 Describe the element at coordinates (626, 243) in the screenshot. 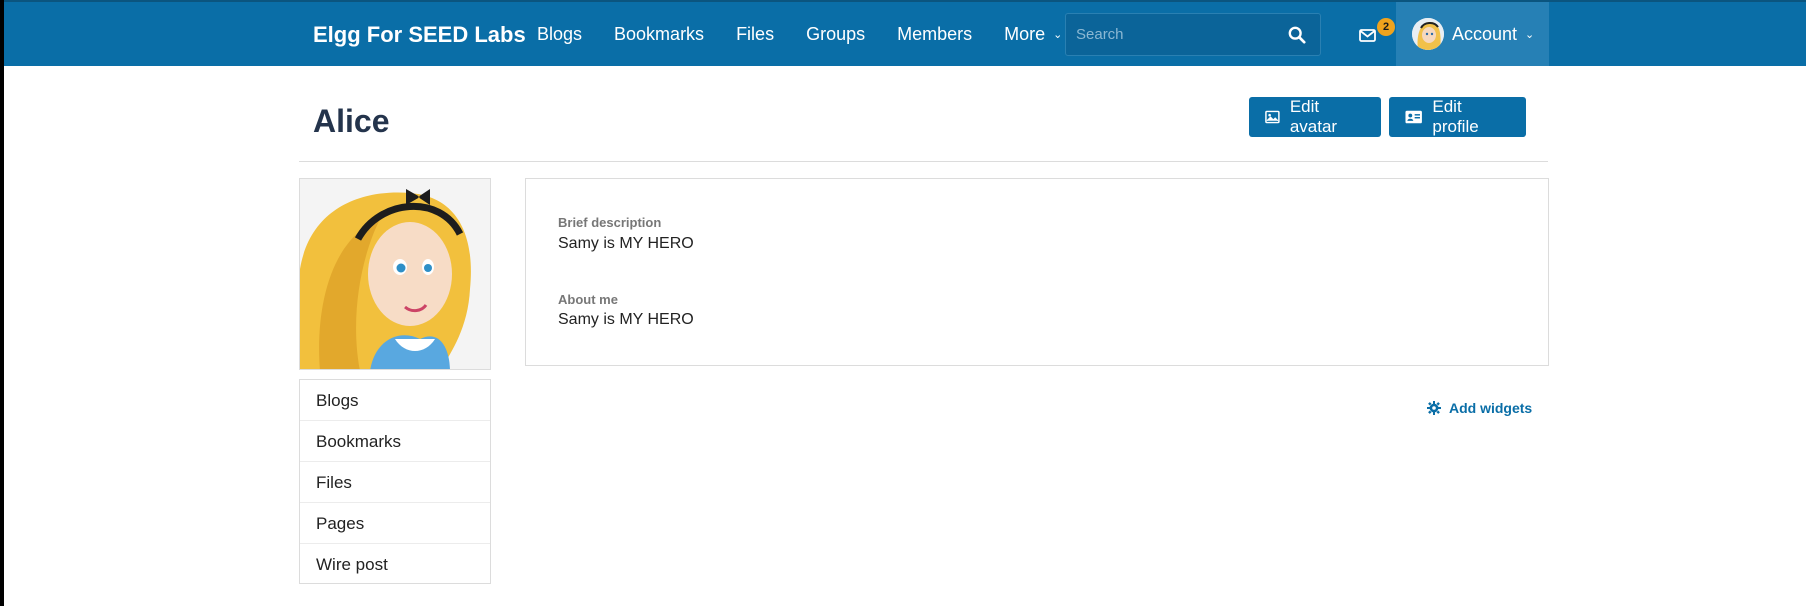

I see `brief-description-value: Samy is MY HERO` at that location.